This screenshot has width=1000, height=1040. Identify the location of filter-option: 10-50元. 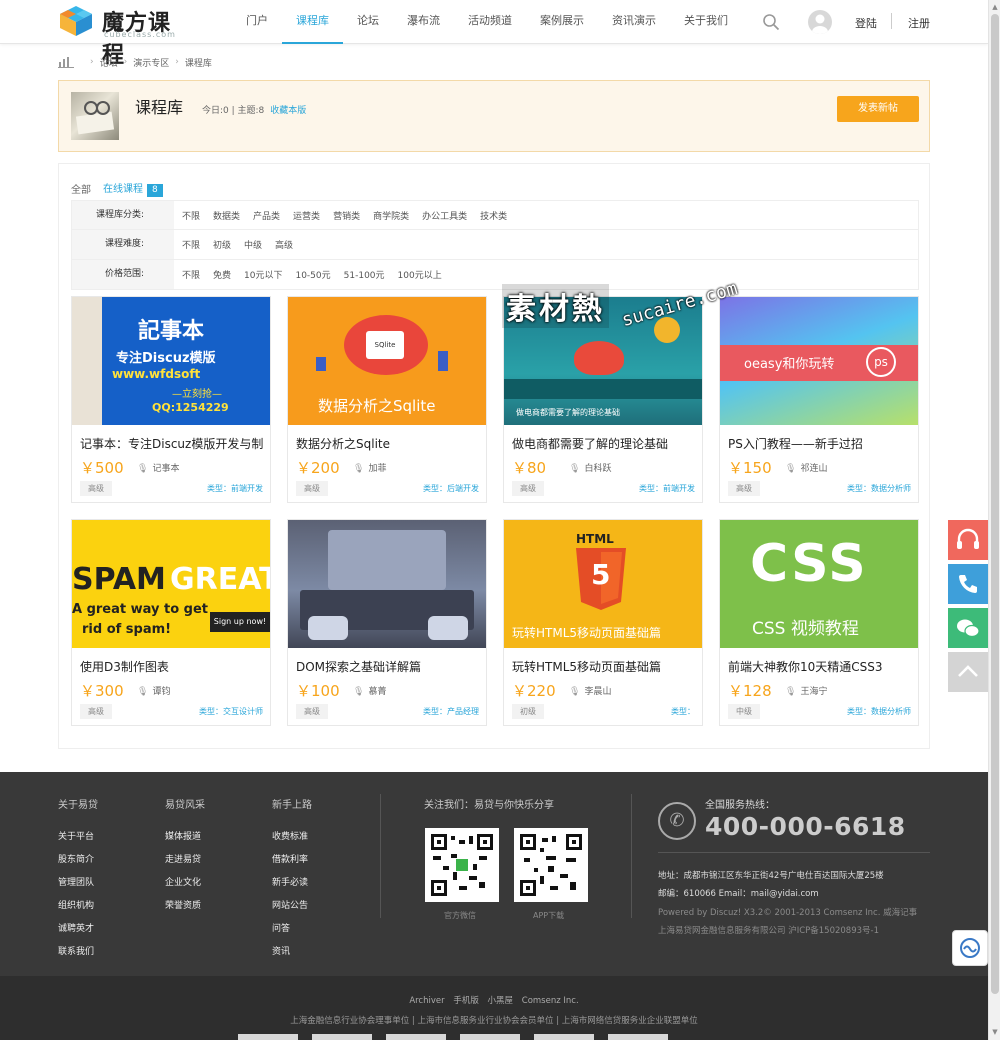
(312, 274).